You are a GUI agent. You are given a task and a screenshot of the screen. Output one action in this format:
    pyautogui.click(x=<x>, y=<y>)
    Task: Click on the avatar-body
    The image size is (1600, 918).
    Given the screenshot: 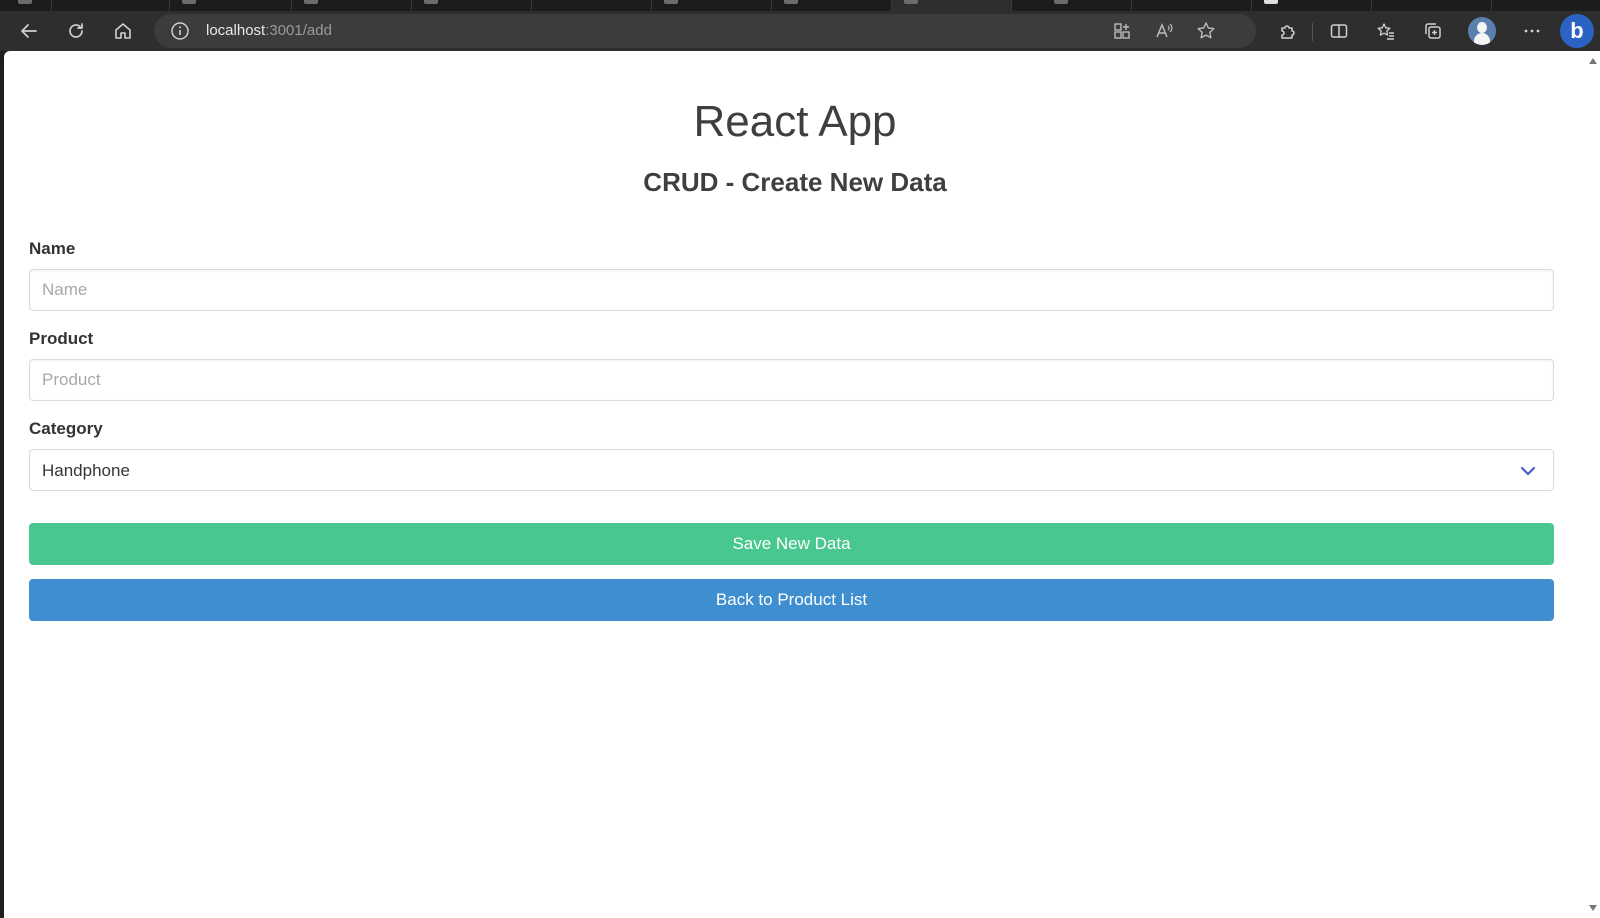 What is the action you would take?
    pyautogui.click(x=1482, y=39)
    